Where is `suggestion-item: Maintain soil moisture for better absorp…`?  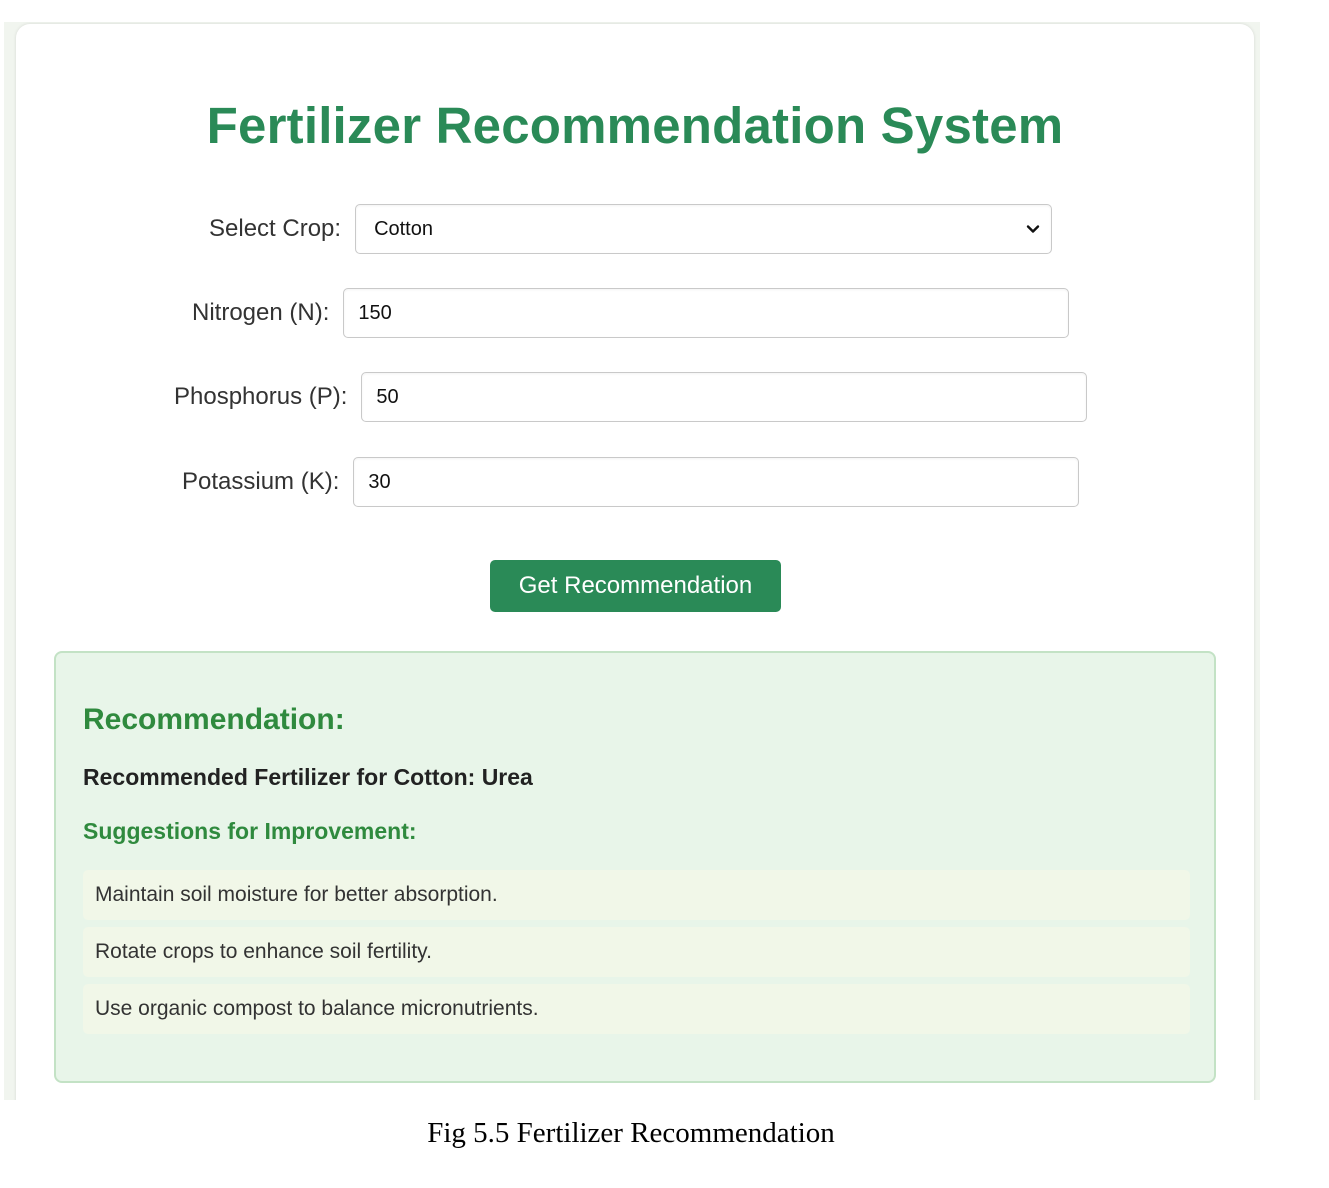 suggestion-item: Maintain soil moisture for better absorp… is located at coordinates (636, 895).